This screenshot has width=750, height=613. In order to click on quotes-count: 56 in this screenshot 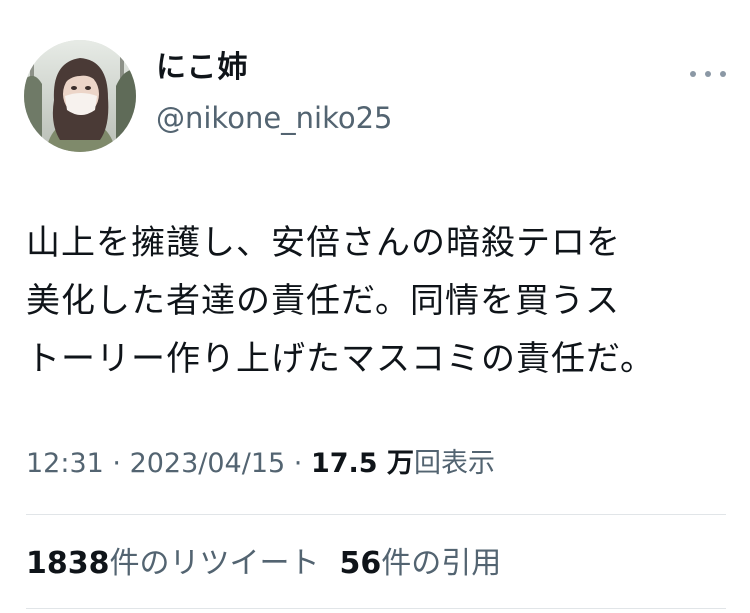, I will do `click(360, 563)`.